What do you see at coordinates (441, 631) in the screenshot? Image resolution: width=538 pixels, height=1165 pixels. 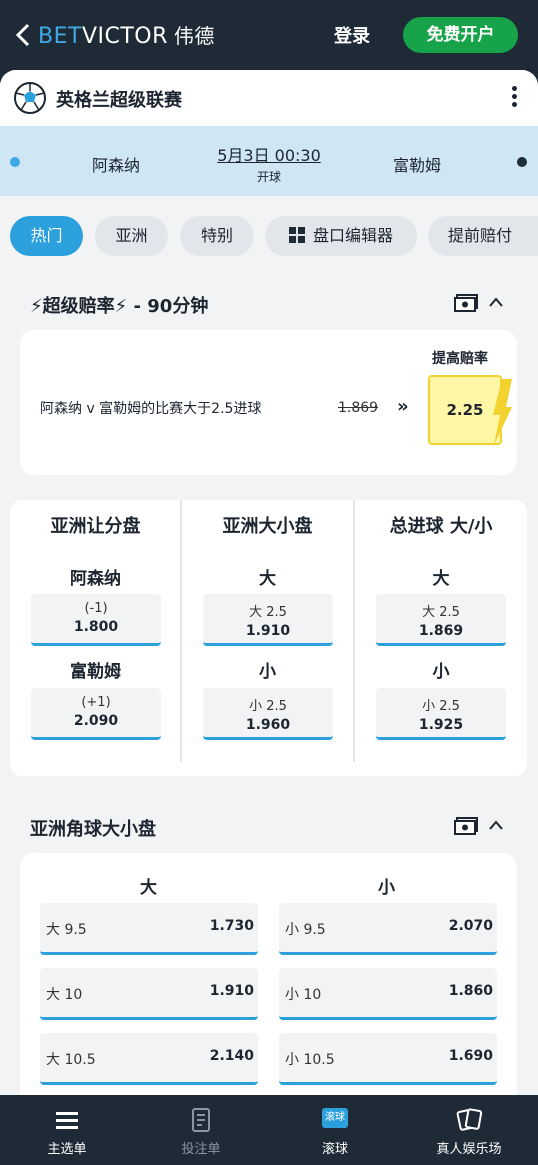 I see `odds-value: 1.869` at bounding box center [441, 631].